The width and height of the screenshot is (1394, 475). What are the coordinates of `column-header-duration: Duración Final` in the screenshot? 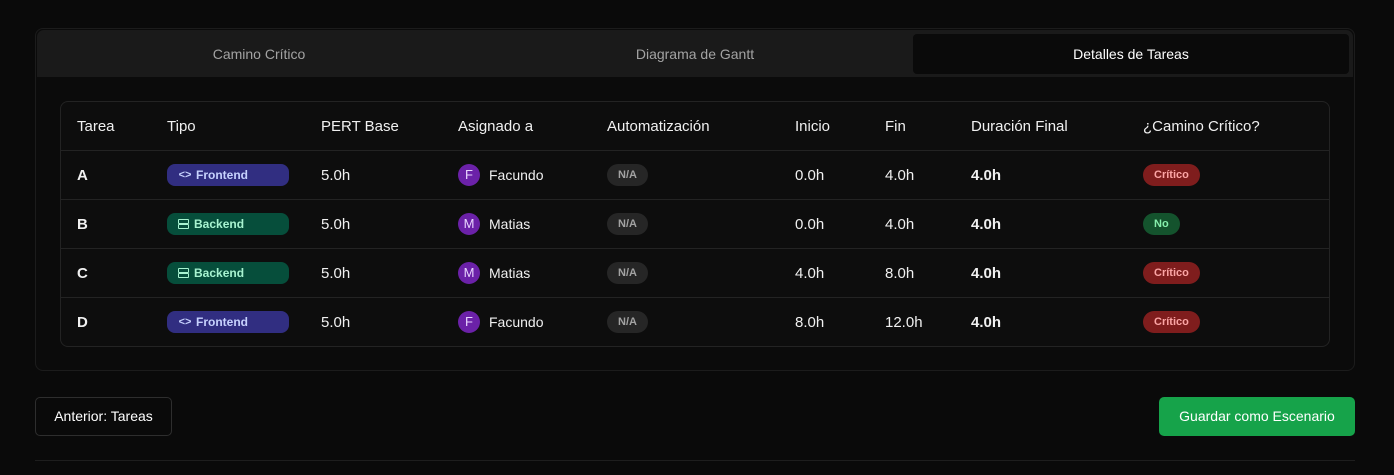 It's located at (1057, 126).